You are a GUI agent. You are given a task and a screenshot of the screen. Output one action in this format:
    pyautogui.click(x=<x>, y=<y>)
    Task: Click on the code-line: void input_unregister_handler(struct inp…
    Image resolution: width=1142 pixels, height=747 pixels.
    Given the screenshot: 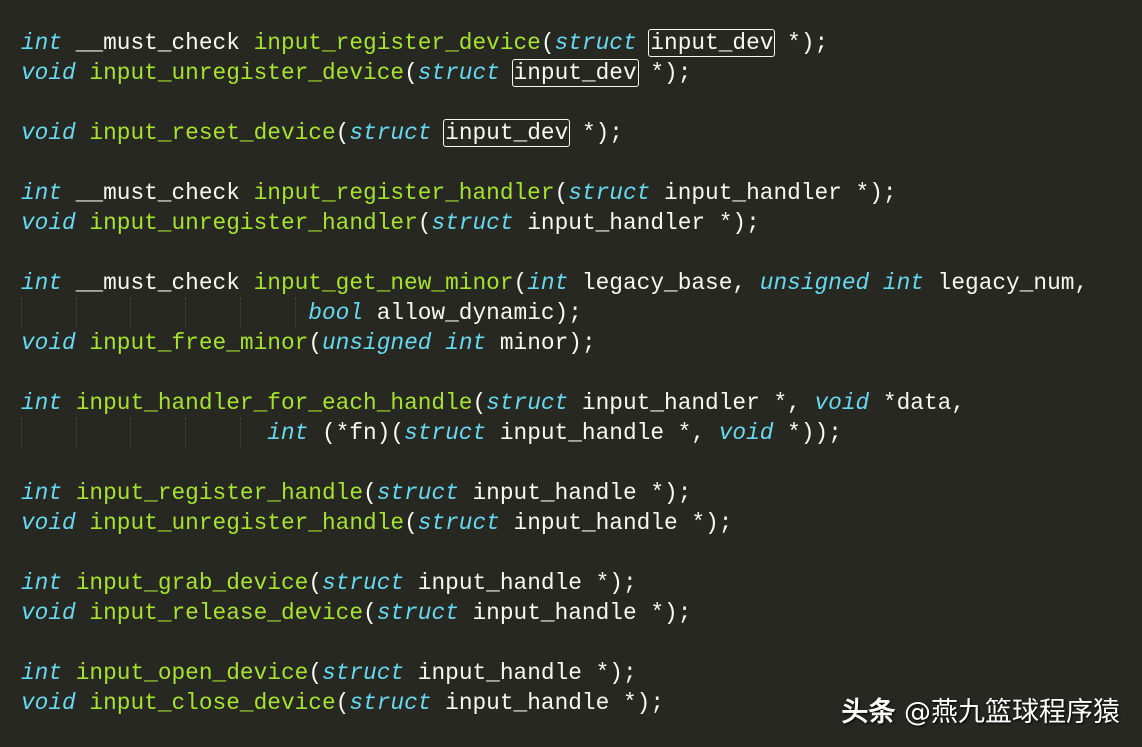 What is the action you would take?
    pyautogui.click(x=554, y=223)
    